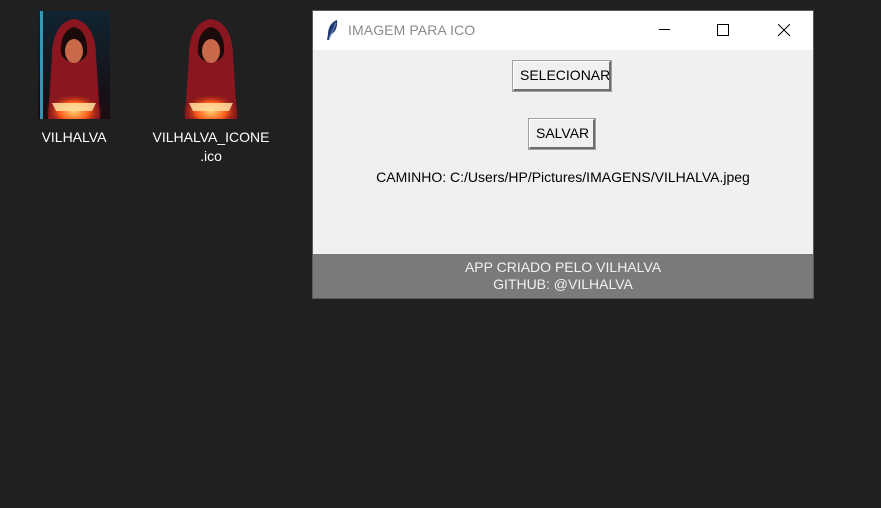 The width and height of the screenshot is (881, 508). I want to click on desktop-icon-vilhalva-icone: VILHALVA_ICONE .ico, so click(211, 88).